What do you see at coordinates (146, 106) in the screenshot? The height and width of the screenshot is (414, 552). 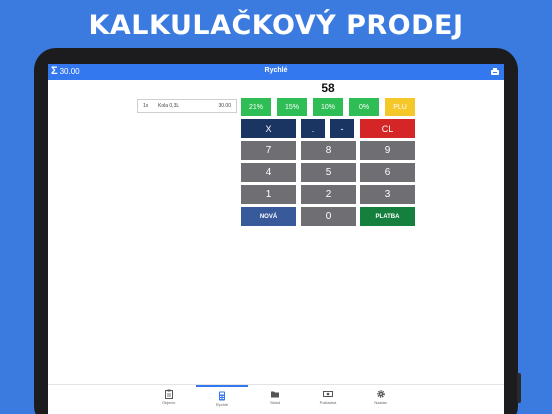 I see `receipt-line-qty: 1x` at bounding box center [146, 106].